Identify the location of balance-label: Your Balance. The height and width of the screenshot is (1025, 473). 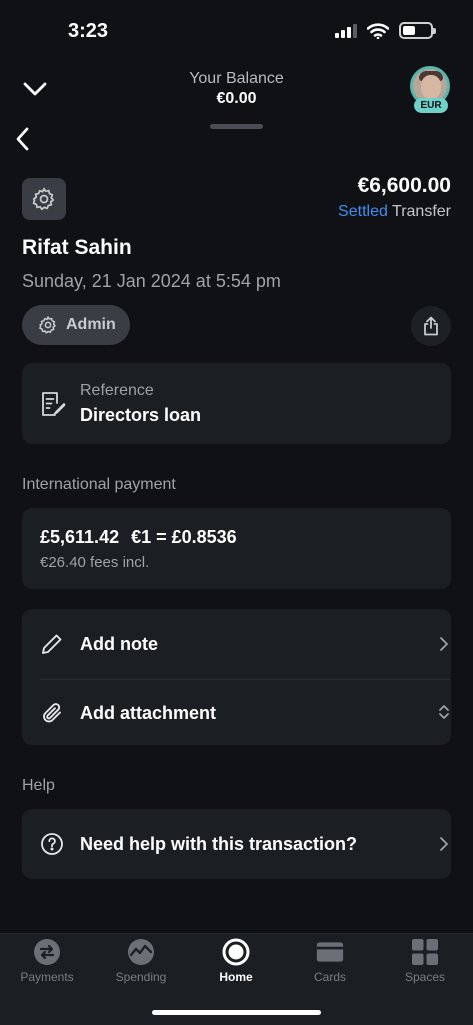
(236, 78).